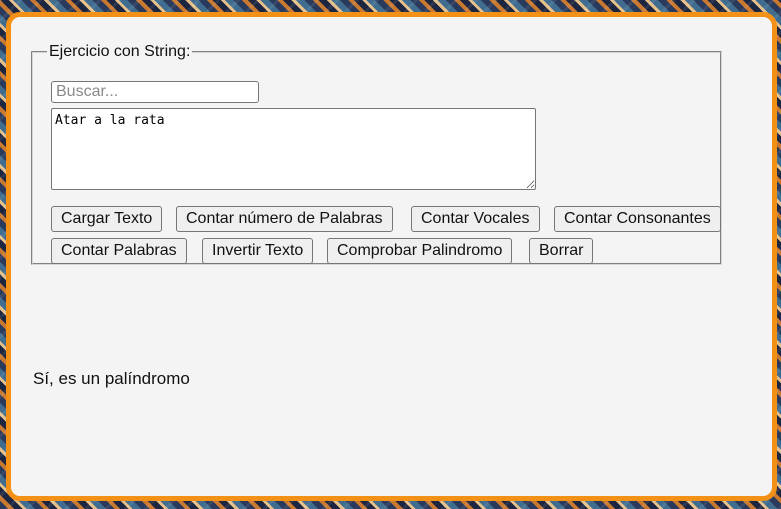 This screenshot has width=781, height=509. Describe the element at coordinates (293, 149) in the screenshot. I see `text-input-area: Atar a la rata` at that location.